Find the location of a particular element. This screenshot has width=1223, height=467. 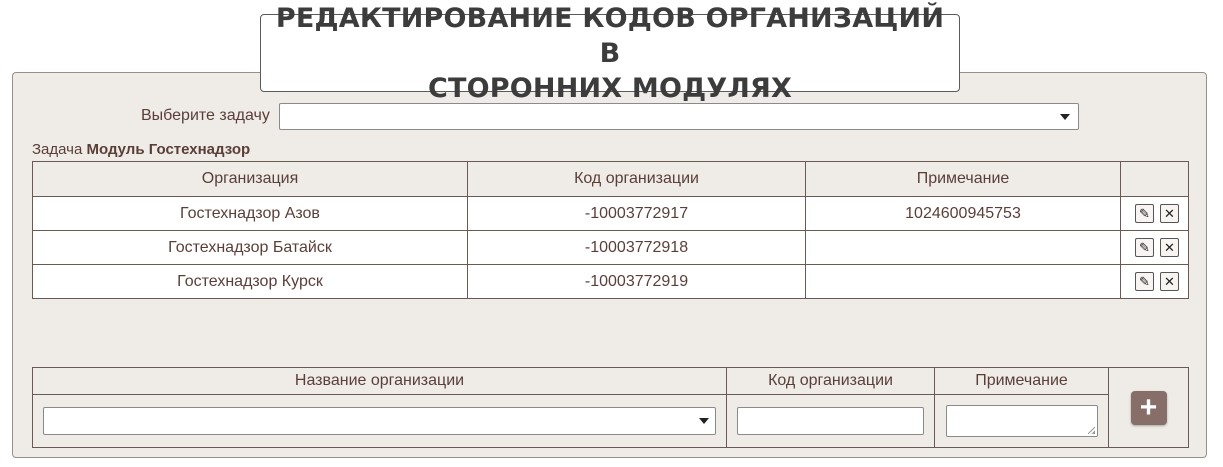

column-header-code: Код организации is located at coordinates (636, 179).